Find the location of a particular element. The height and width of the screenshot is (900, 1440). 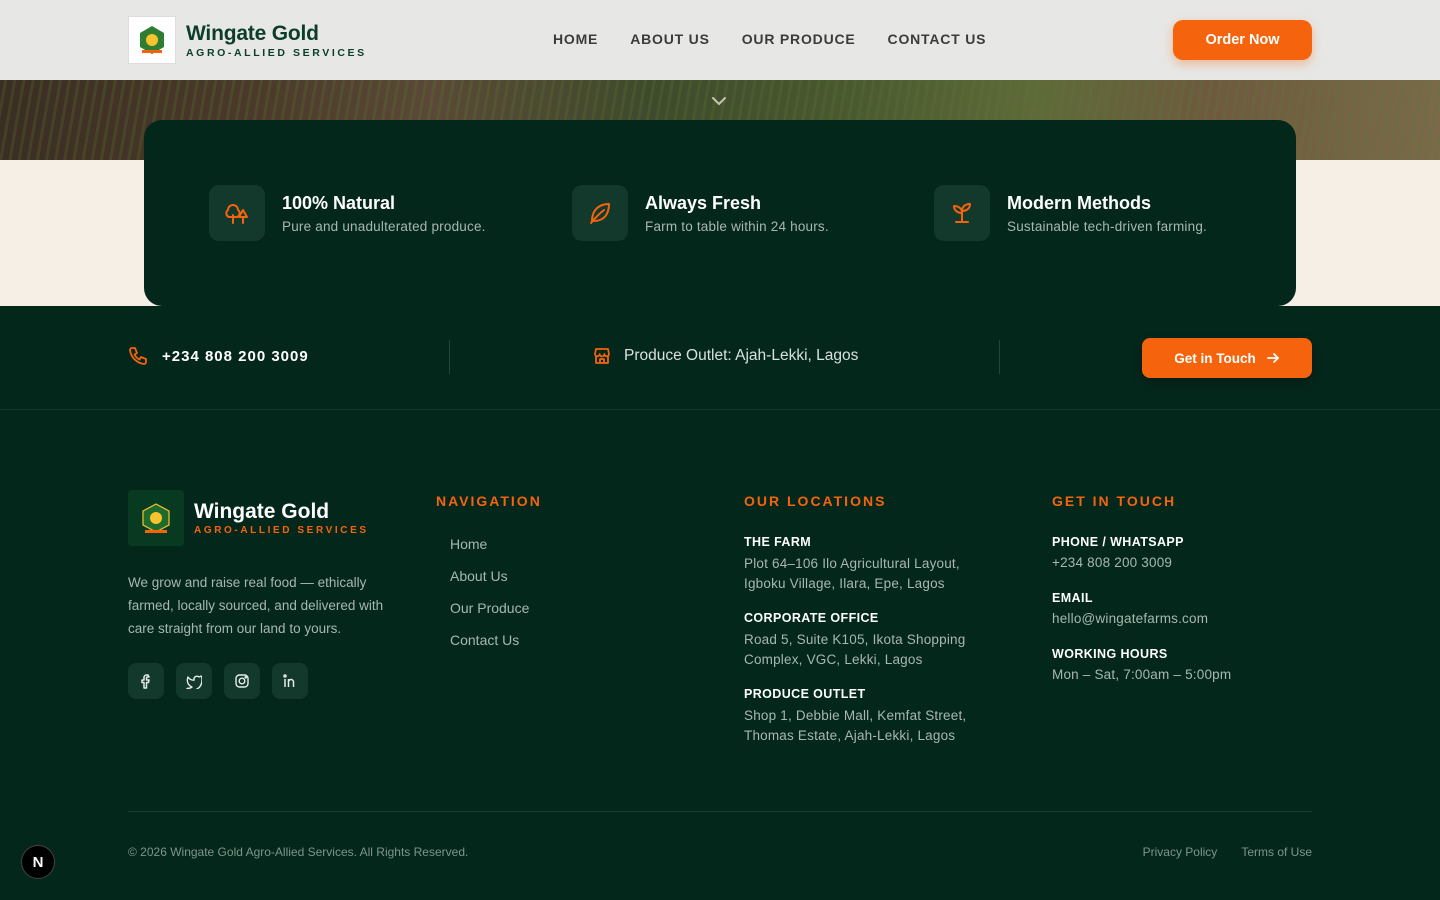

contact-title: EMAIL is located at coordinates (1072, 598).